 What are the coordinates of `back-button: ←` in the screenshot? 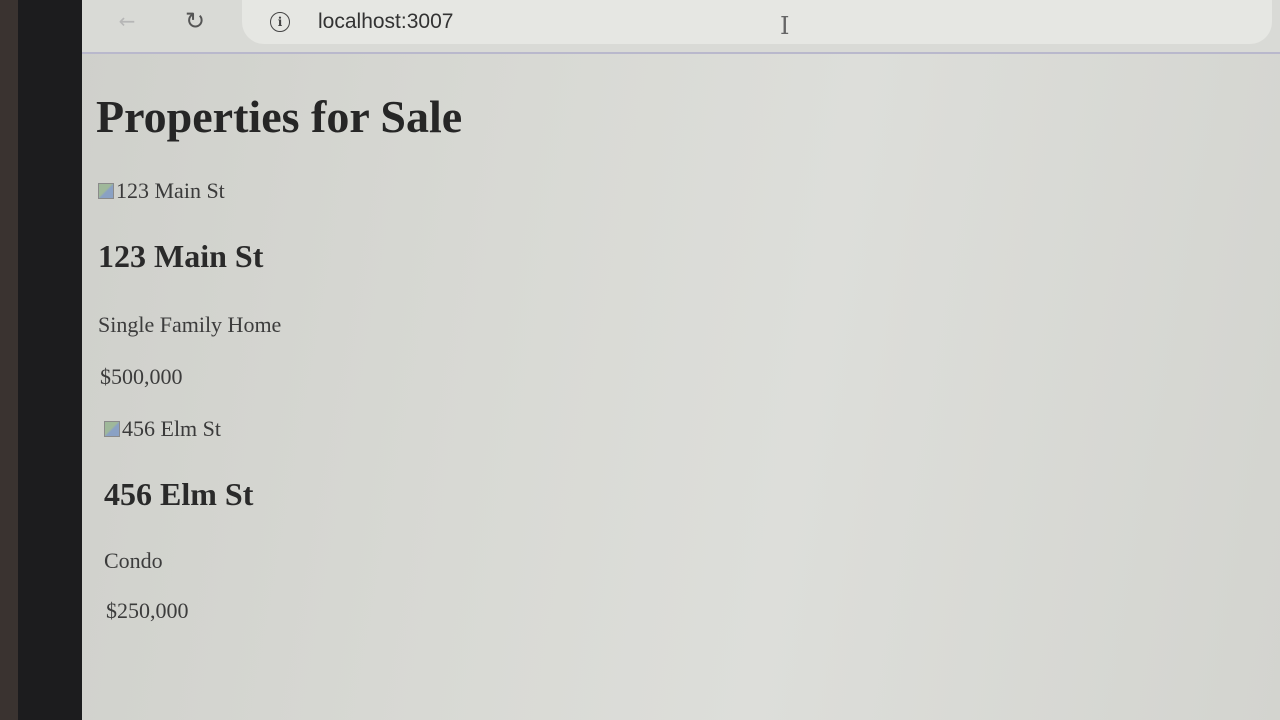 It's located at (127, 21).